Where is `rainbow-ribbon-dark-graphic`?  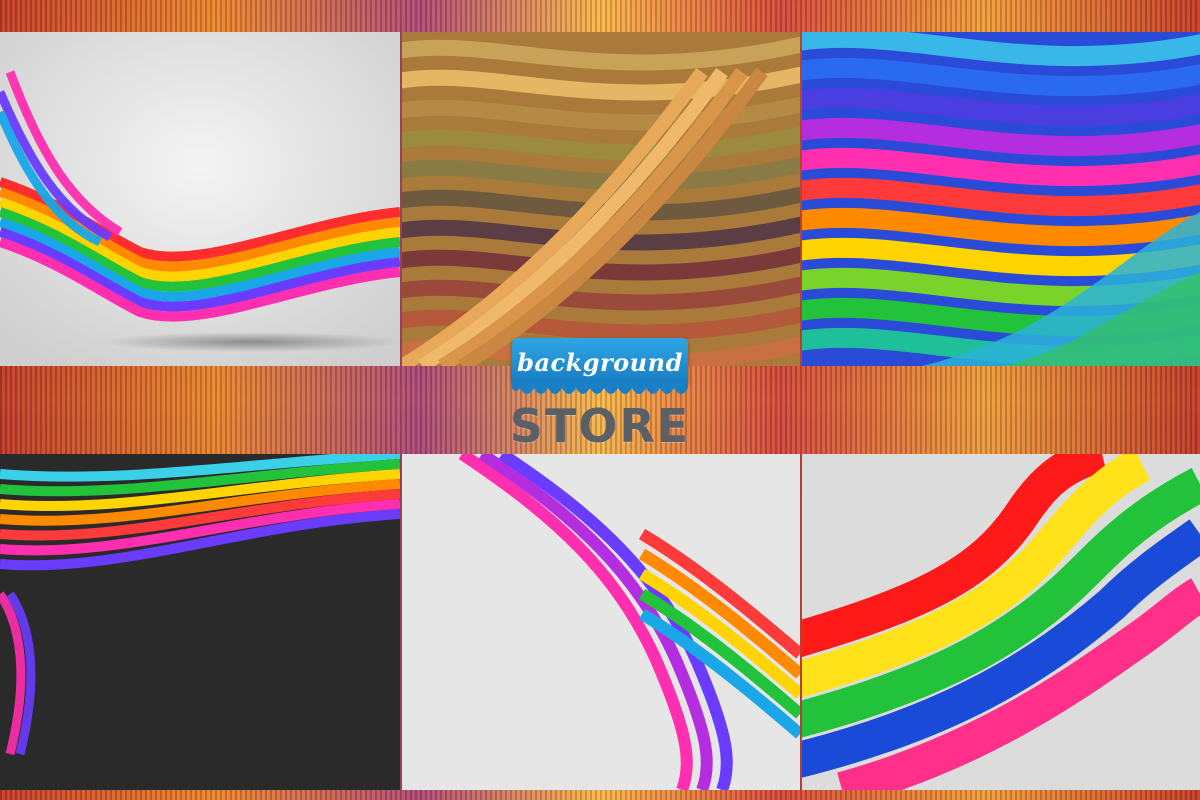
rainbow-ribbon-dark-graphic is located at coordinates (200, 622).